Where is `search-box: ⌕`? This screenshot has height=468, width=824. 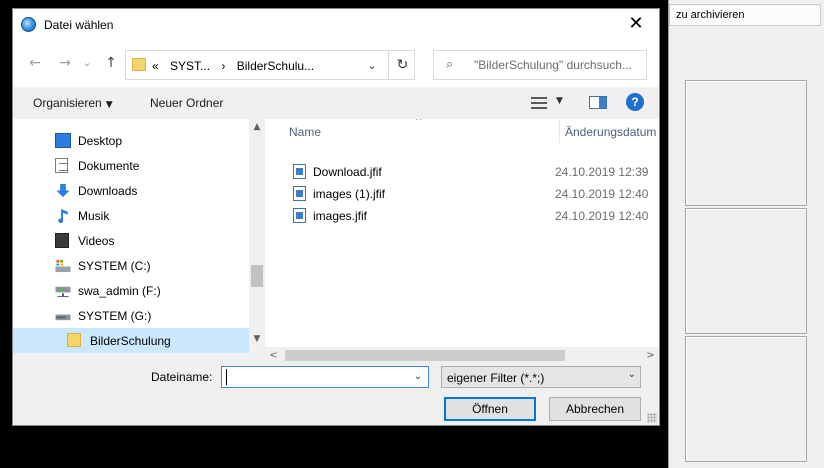 search-box: ⌕ is located at coordinates (540, 65).